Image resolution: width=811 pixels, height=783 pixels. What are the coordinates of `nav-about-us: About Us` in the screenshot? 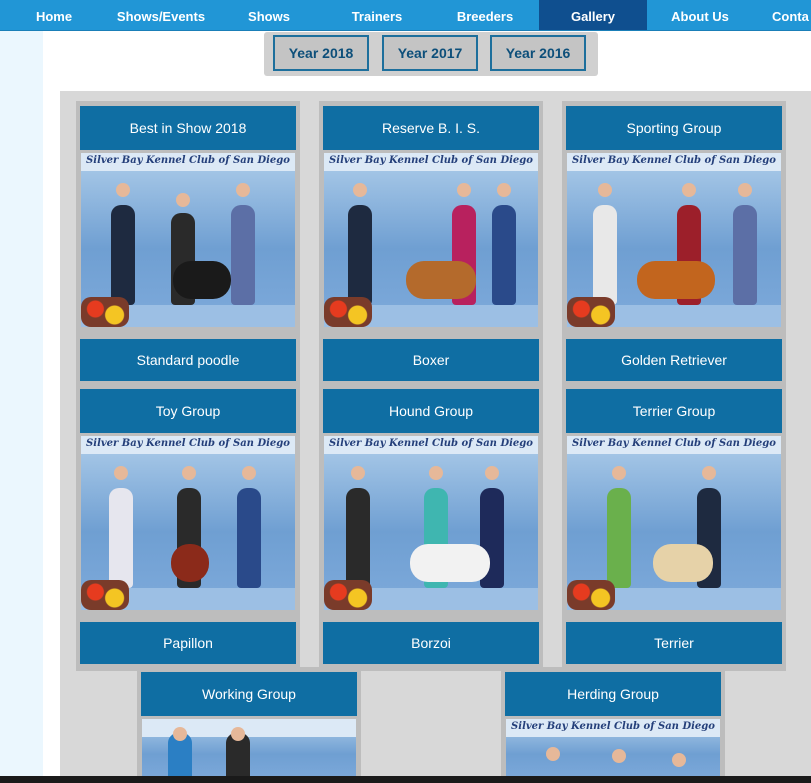 It's located at (700, 15).